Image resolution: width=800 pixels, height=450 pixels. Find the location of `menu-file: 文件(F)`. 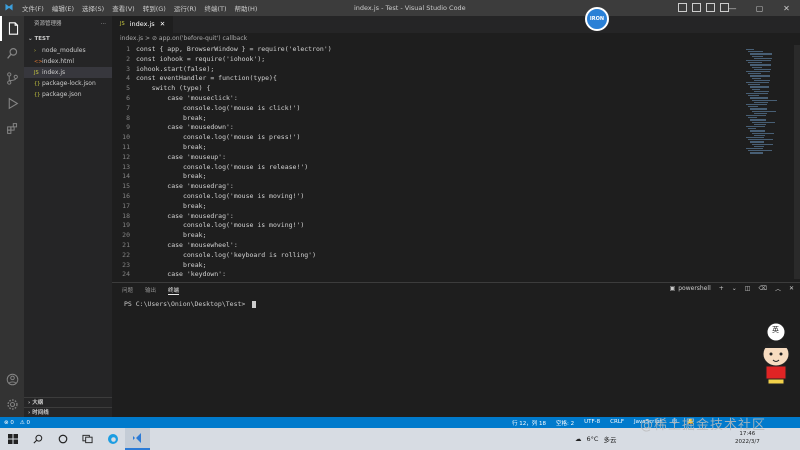

menu-file: 文件(F) is located at coordinates (33, 8).